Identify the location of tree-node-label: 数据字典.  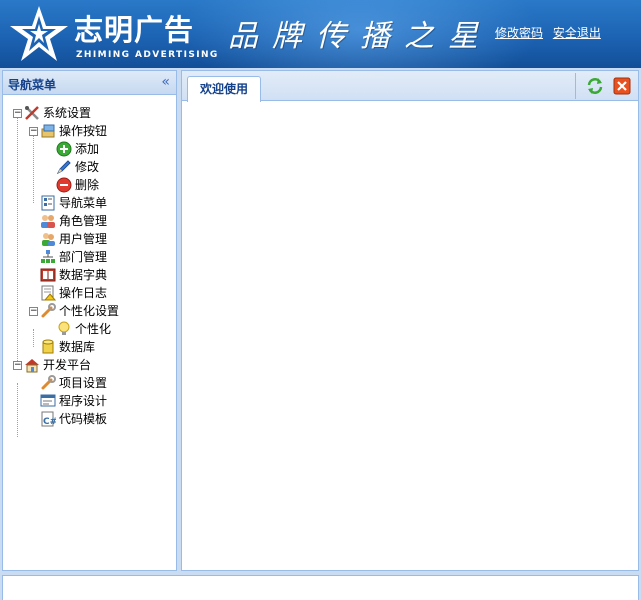
(83, 275).